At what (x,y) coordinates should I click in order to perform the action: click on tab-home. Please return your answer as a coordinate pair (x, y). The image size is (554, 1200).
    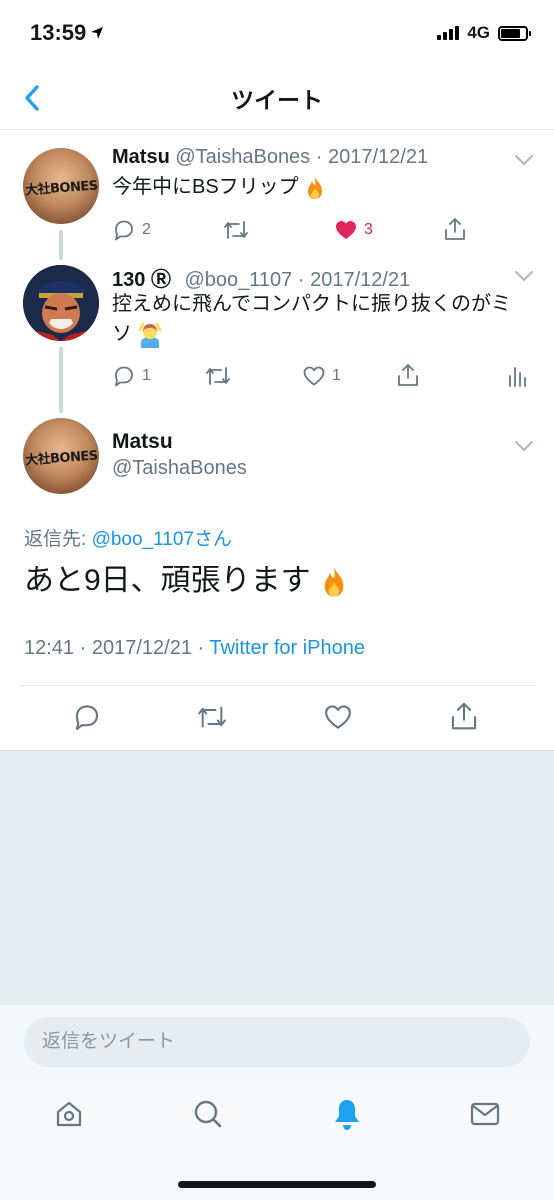
    Looking at the image, I should click on (69, 1114).